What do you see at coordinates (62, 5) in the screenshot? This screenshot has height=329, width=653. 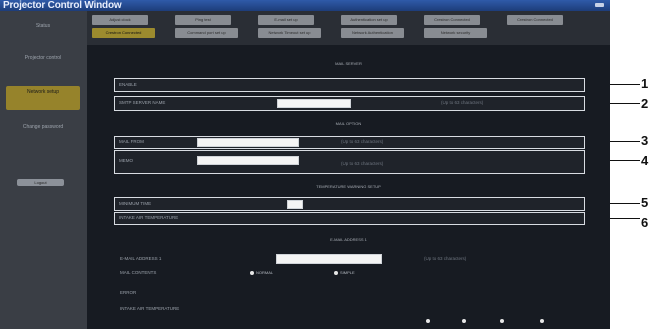 I see `app-title: Projector Control Window` at bounding box center [62, 5].